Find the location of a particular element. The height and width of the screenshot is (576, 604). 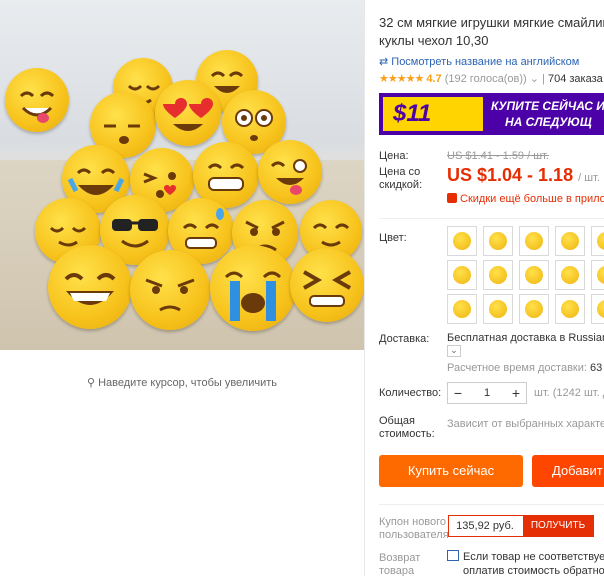

shipping-label: Доставка: is located at coordinates (404, 339).